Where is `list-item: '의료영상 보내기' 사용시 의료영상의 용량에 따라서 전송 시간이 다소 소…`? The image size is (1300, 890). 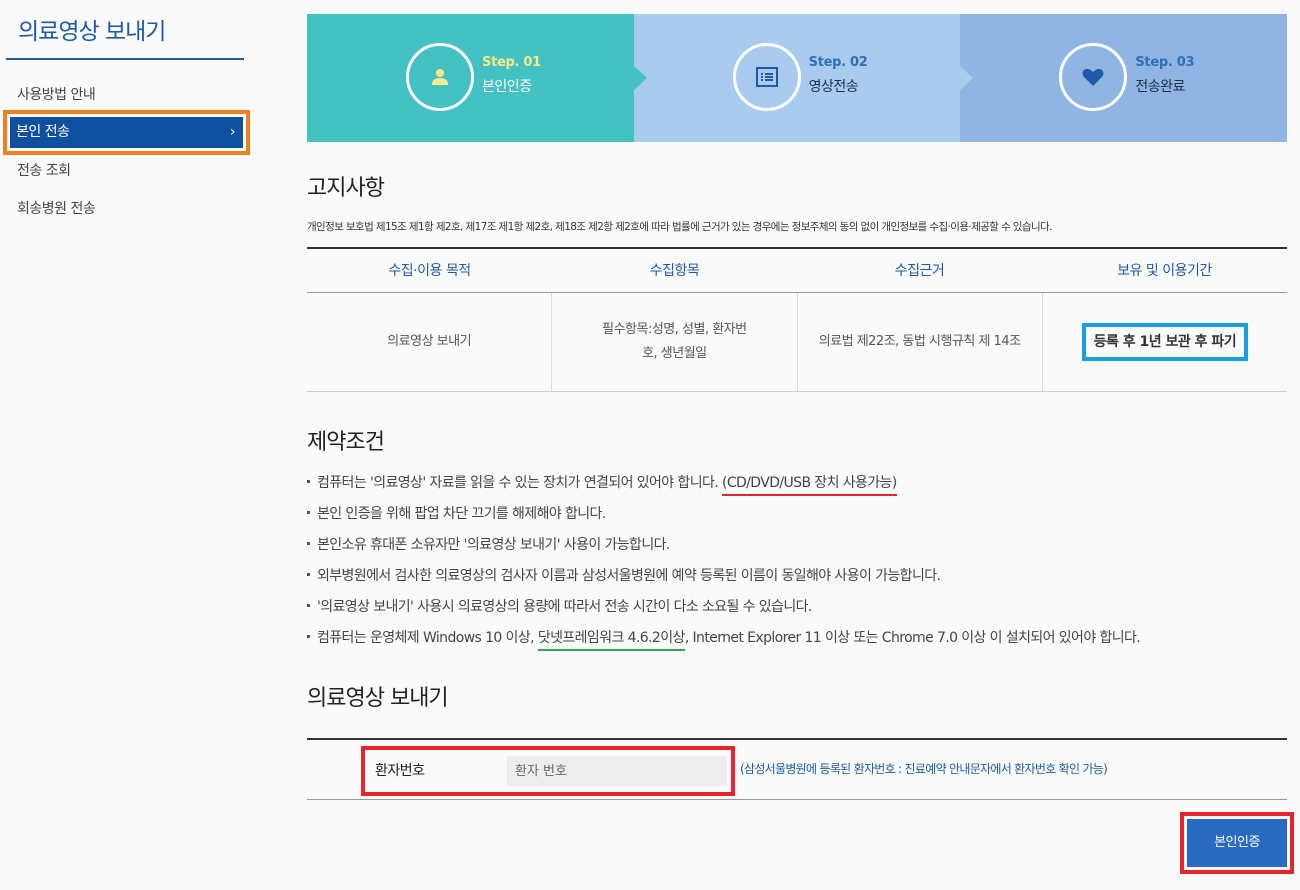 list-item: '의료영상 보내기' 사용시 의료영상의 용량에 따라서 전송 시간이 다소 소… is located at coordinates (797, 611).